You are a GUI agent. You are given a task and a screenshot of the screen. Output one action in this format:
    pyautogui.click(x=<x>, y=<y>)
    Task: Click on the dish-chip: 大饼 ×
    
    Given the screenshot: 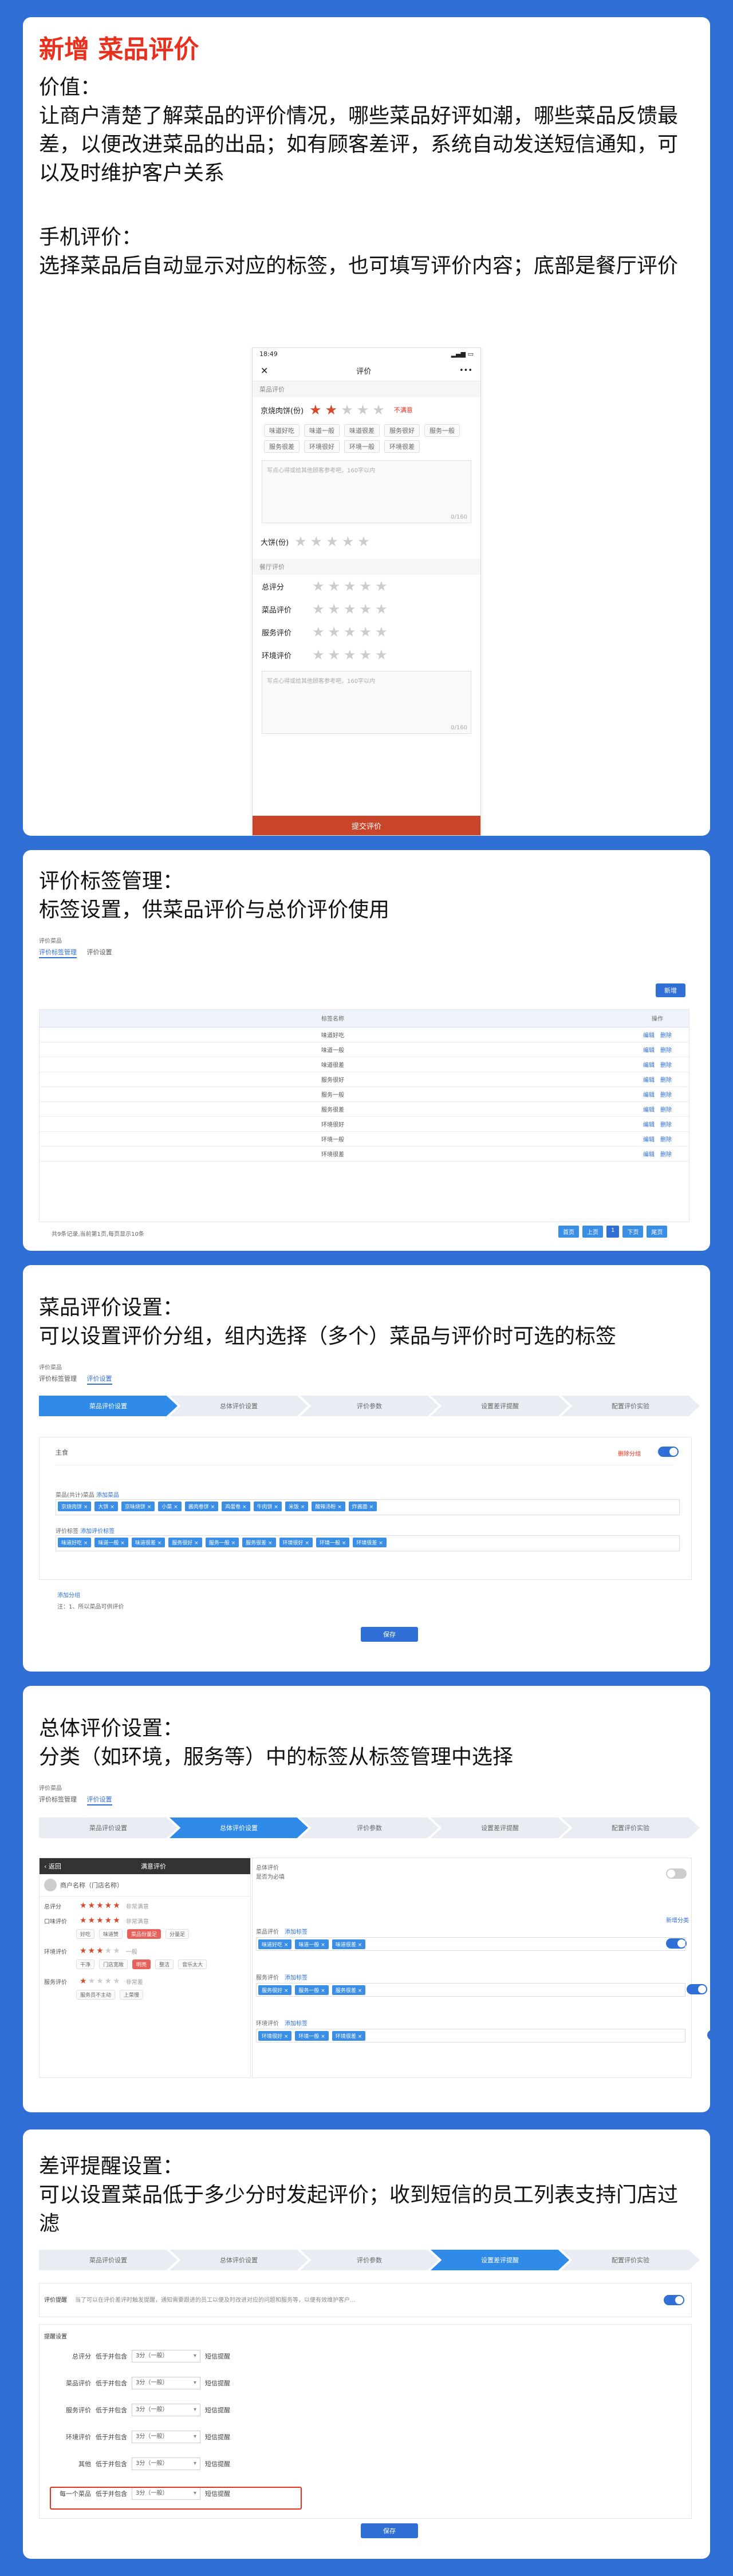 What is the action you would take?
    pyautogui.click(x=106, y=1506)
    